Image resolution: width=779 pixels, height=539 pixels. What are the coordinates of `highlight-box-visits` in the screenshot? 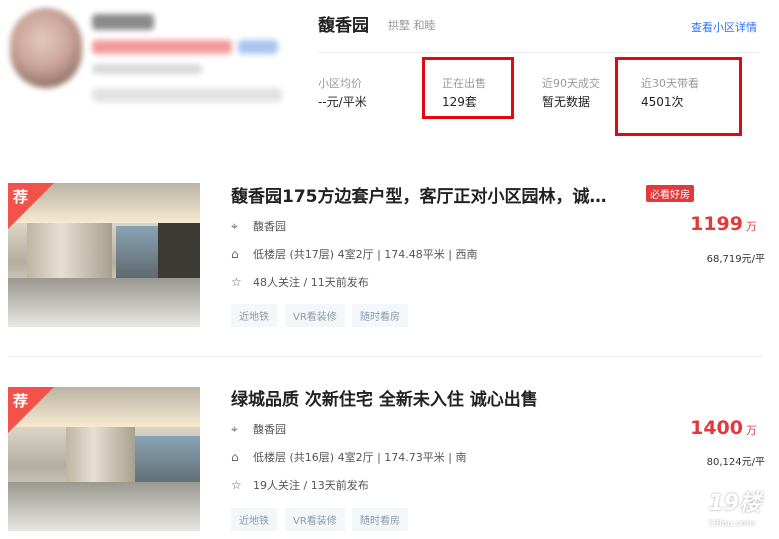 It's located at (678, 96).